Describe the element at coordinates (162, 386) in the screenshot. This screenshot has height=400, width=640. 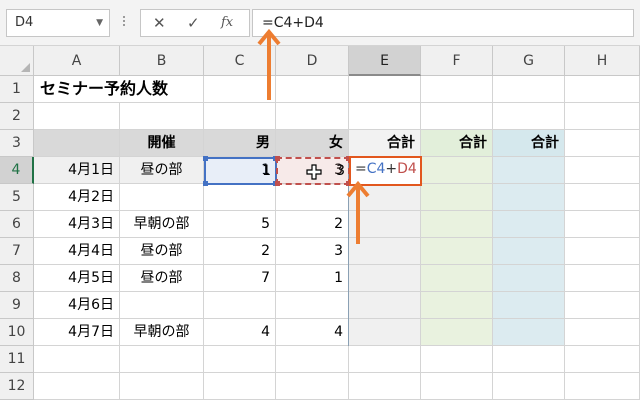
I see `cell-b12` at that location.